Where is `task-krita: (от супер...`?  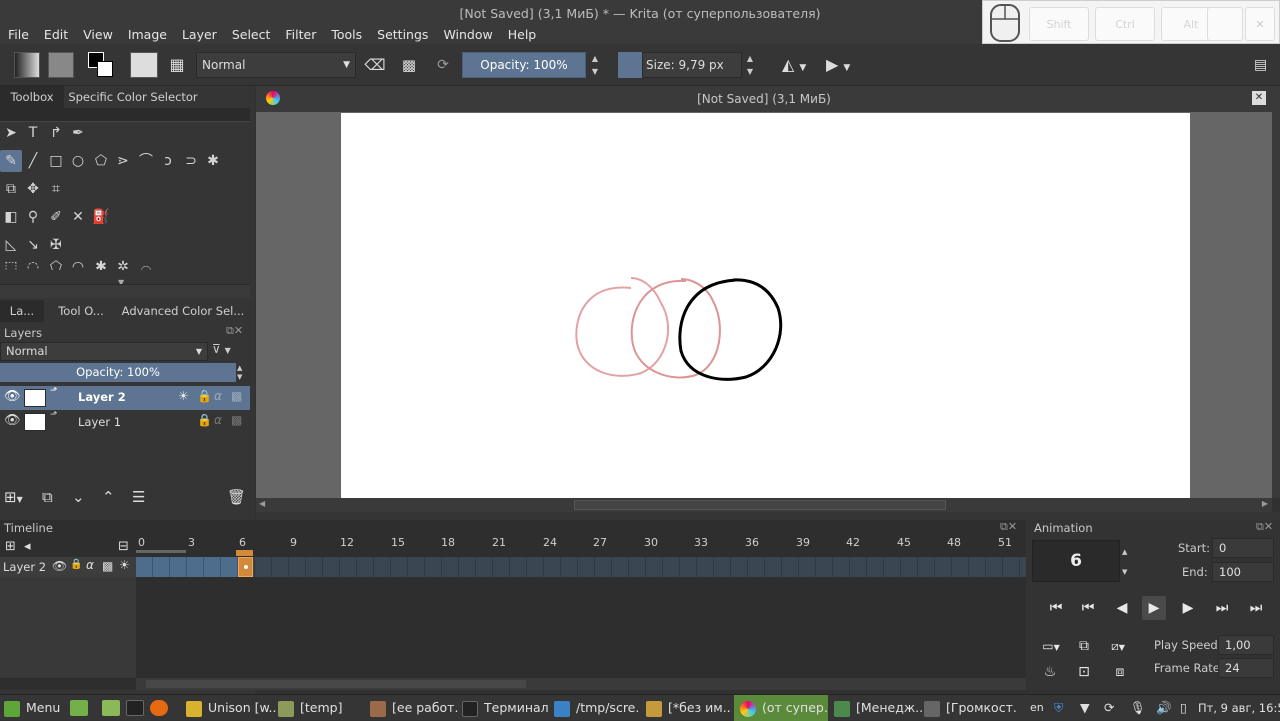 task-krita: (от супер... is located at coordinates (781, 708).